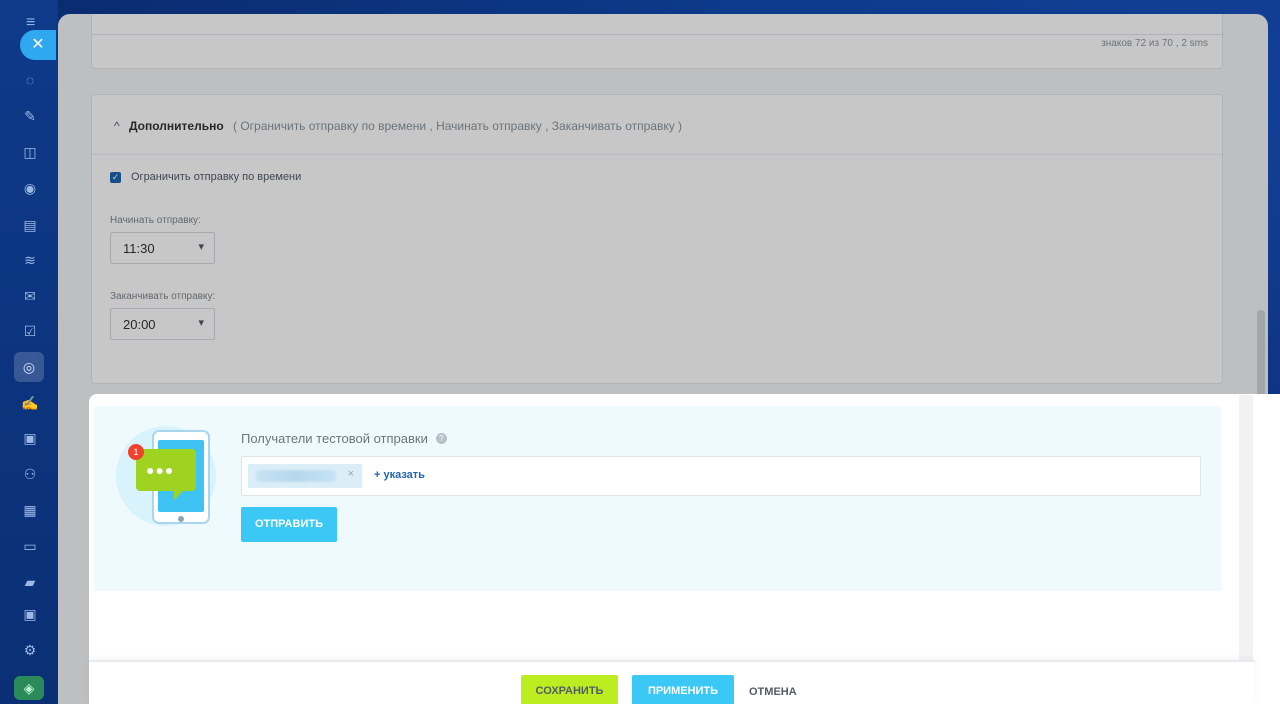 The image size is (1280, 704). I want to click on market-icon: ◈, so click(29, 688).